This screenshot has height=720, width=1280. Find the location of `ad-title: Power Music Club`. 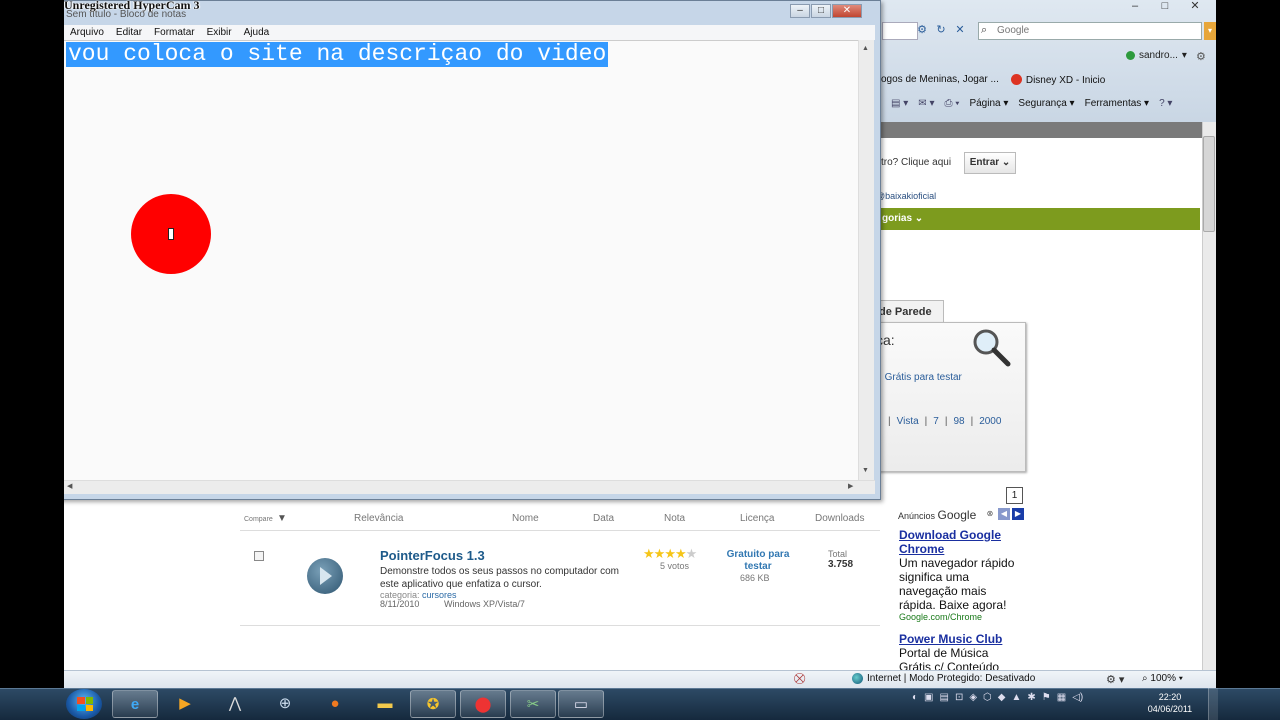

ad-title: Power Music Club is located at coordinates (961, 639).